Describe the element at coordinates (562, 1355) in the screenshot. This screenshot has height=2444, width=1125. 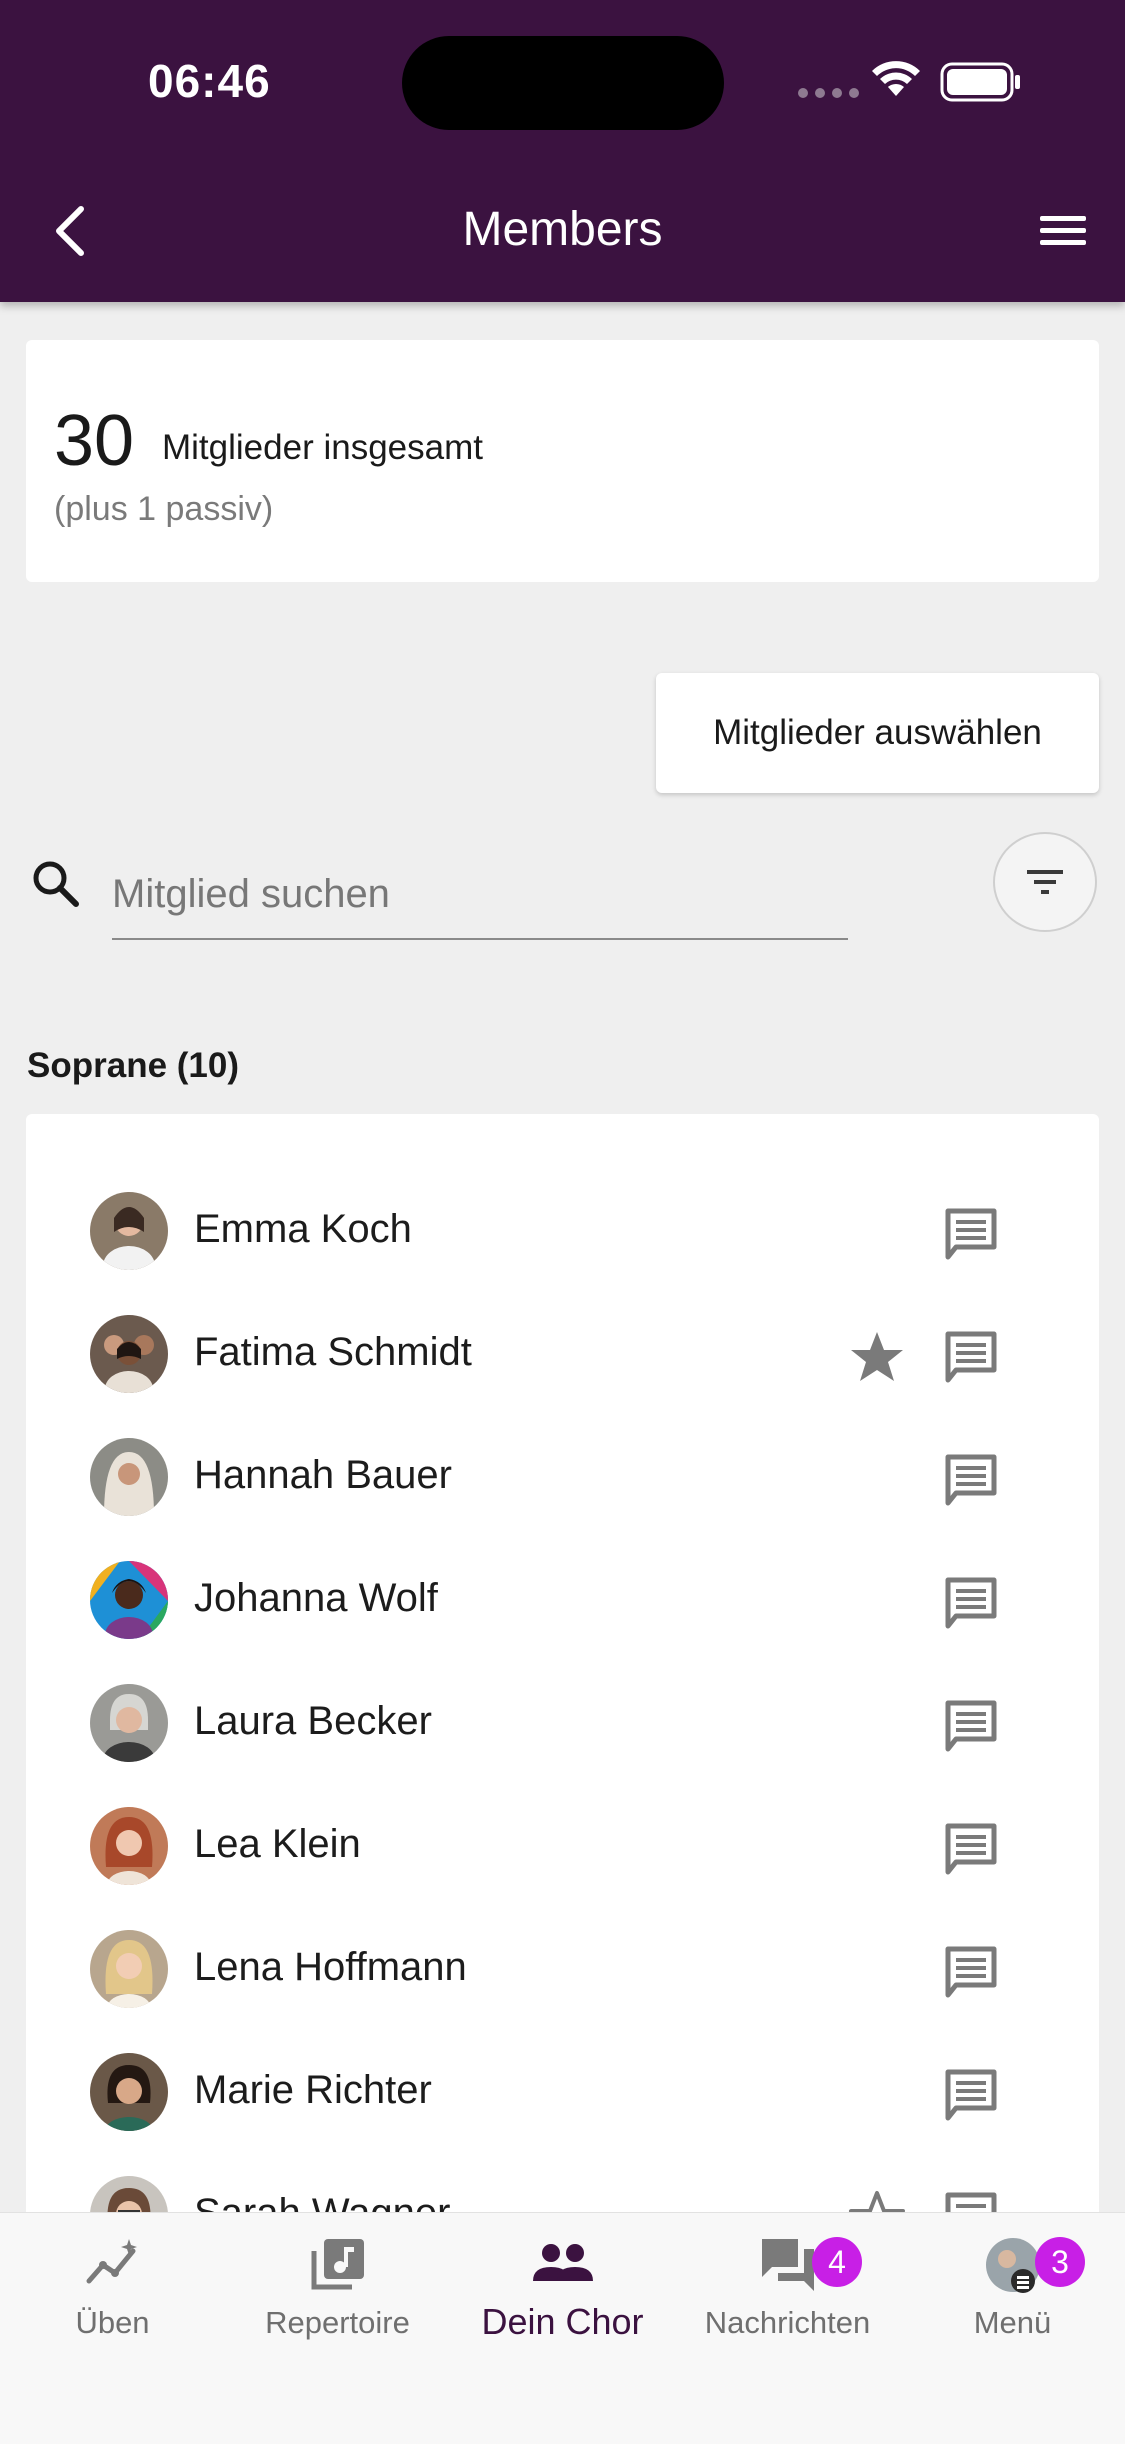
I see `member-row: Fatima Schmidt` at that location.